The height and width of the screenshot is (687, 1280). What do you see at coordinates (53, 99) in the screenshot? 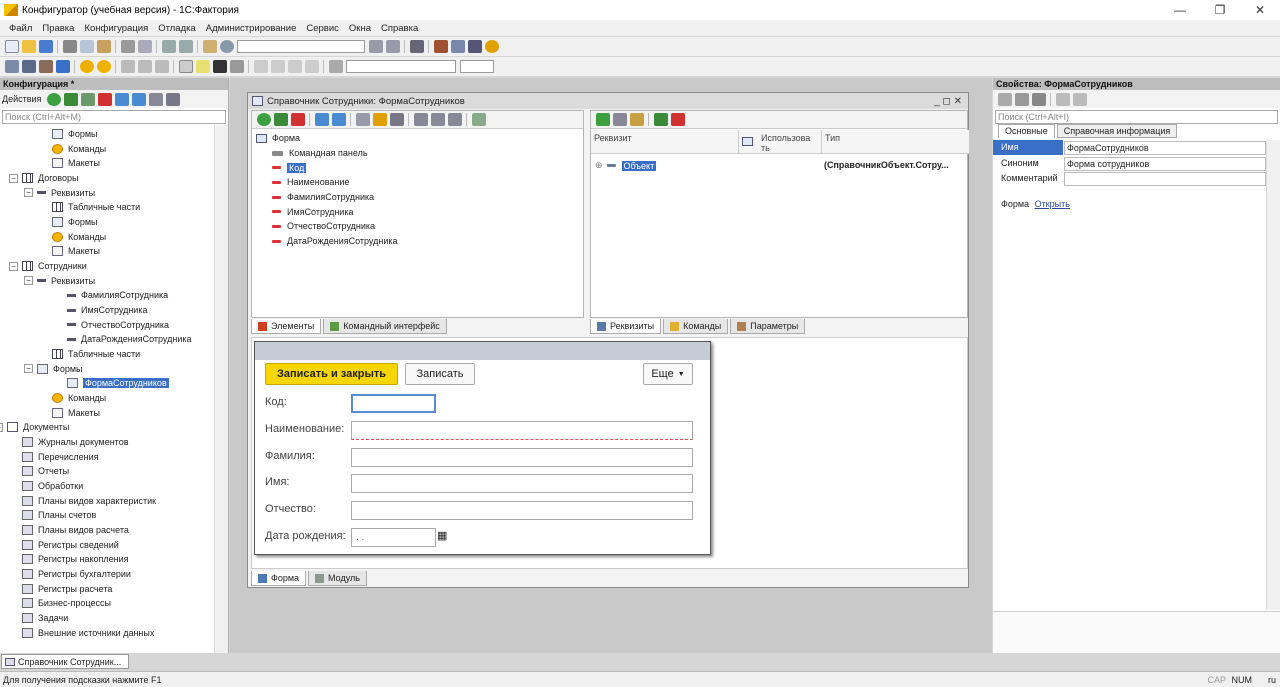
I see `add-icon` at bounding box center [53, 99].